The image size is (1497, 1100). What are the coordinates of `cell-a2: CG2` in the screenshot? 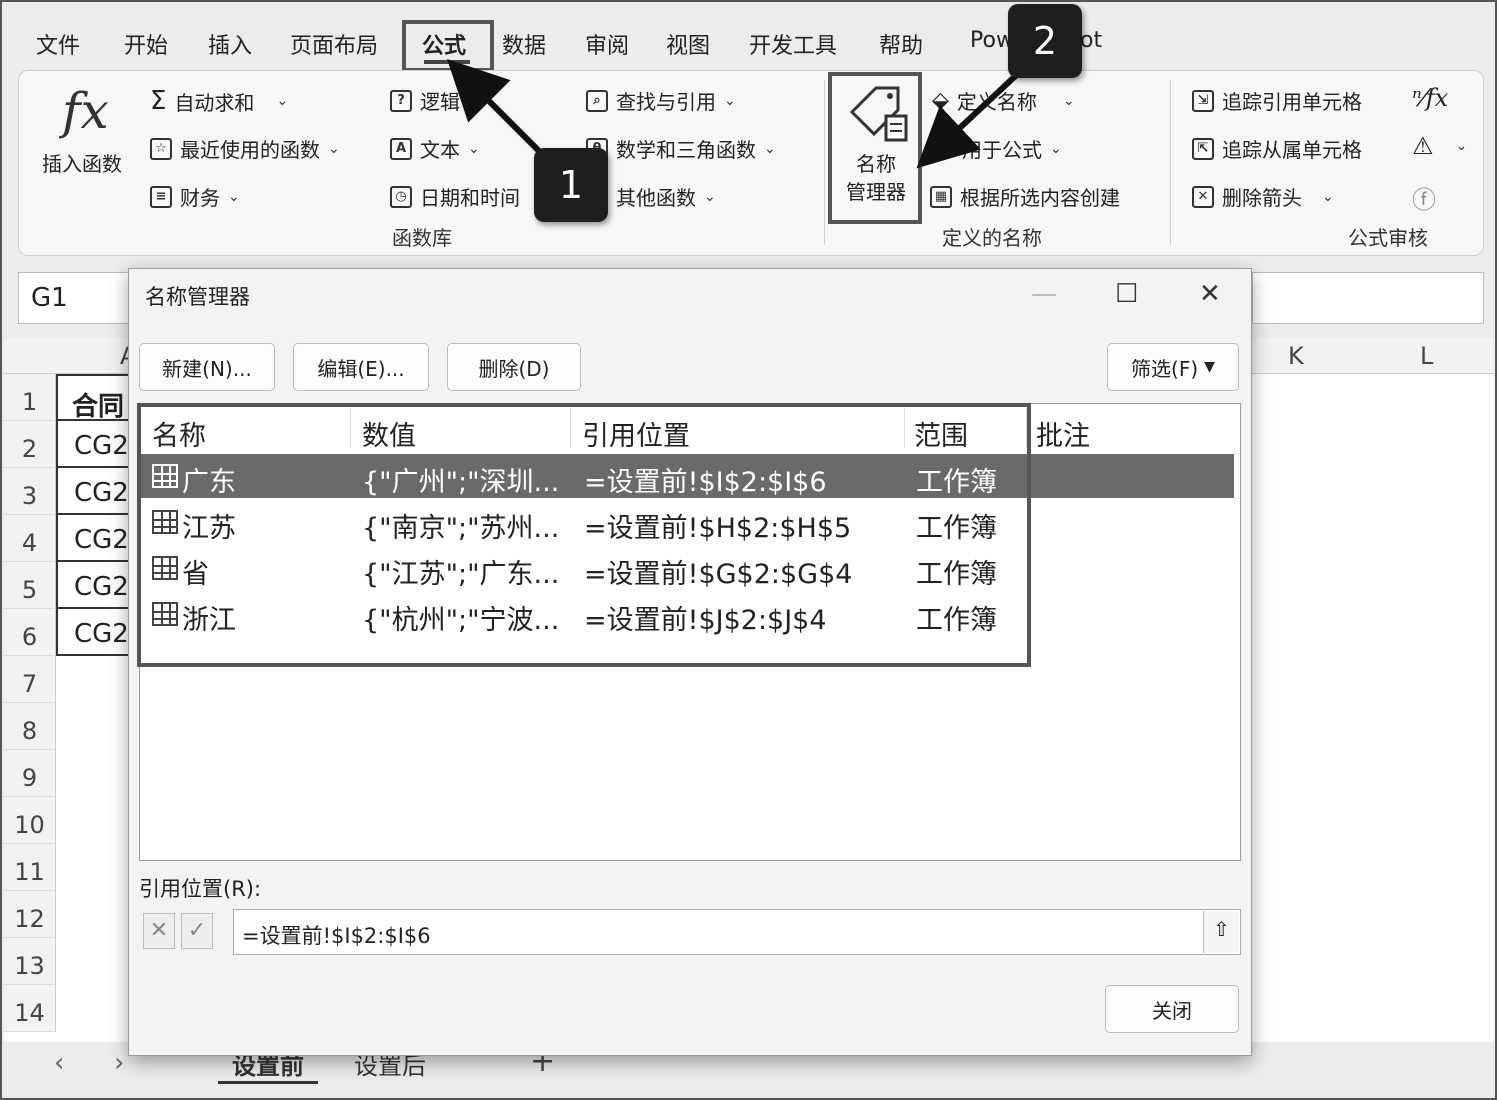 It's located at (96, 444).